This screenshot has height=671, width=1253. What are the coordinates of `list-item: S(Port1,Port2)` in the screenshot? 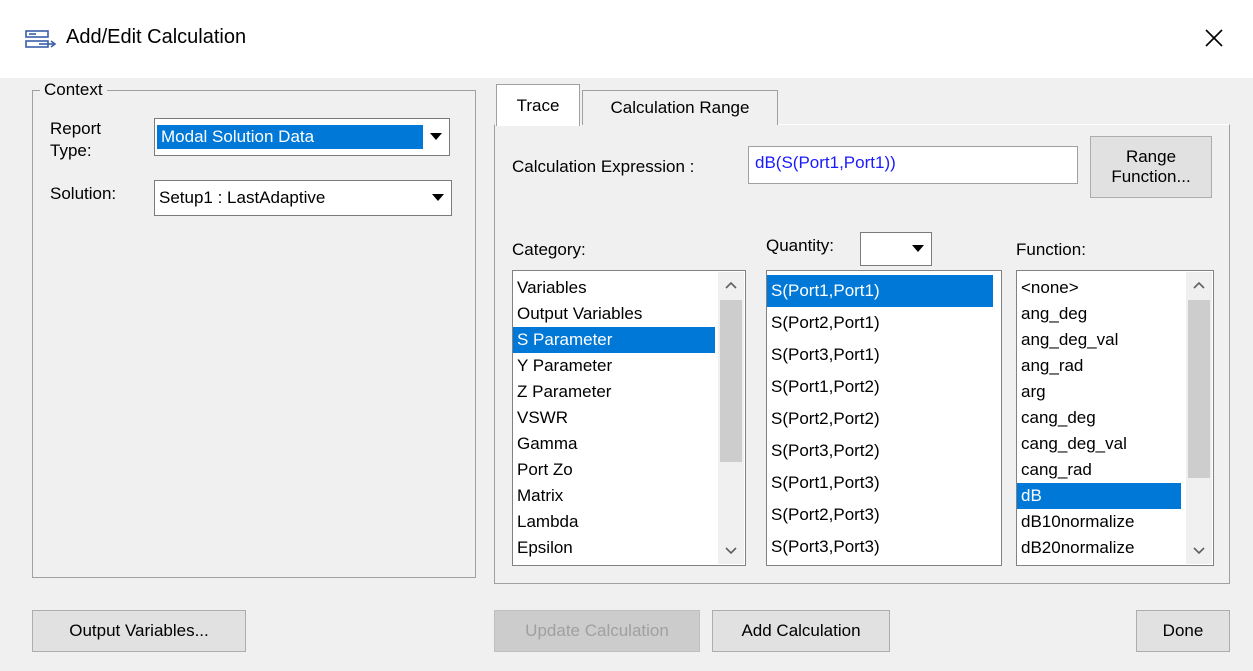 It's located at (880, 387).